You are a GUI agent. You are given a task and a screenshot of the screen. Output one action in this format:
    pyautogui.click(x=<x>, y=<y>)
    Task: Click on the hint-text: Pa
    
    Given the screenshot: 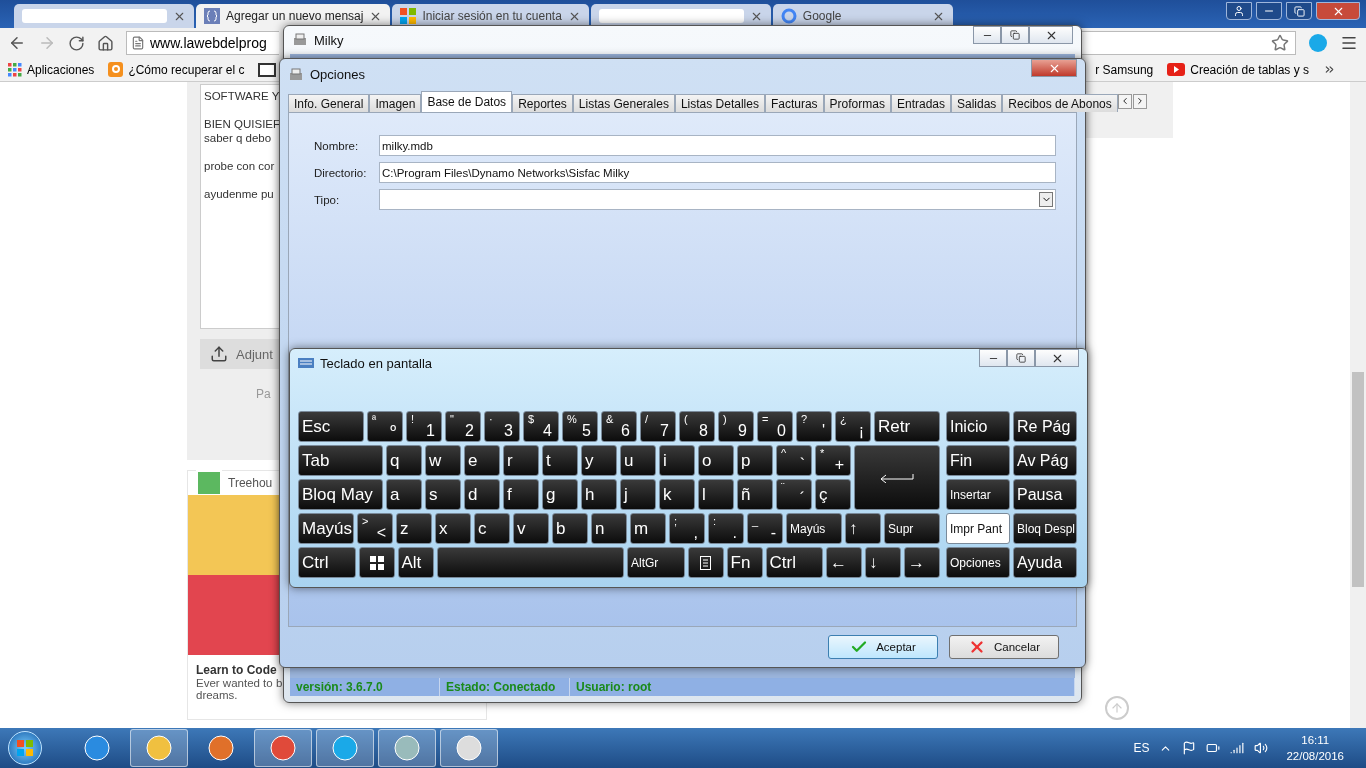 What is the action you would take?
    pyautogui.click(x=263, y=394)
    